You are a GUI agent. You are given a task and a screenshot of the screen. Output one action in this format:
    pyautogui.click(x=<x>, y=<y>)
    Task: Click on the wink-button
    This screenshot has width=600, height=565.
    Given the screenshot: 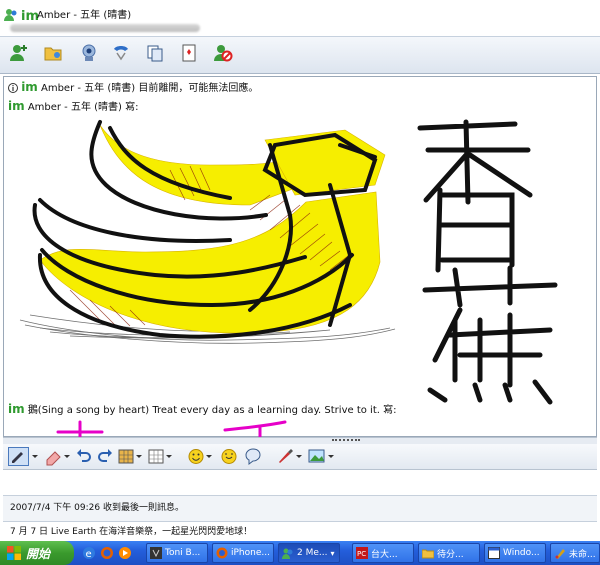 What is the action you would take?
    pyautogui.click(x=229, y=456)
    